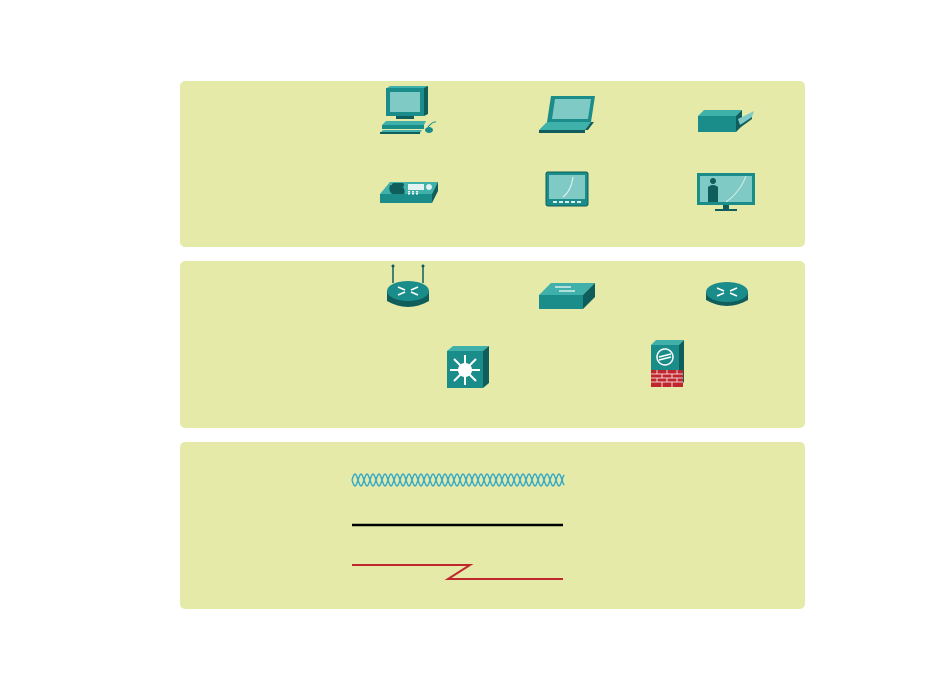 The height and width of the screenshot is (681, 944). I want to click on firewall-icon, so click(667, 364).